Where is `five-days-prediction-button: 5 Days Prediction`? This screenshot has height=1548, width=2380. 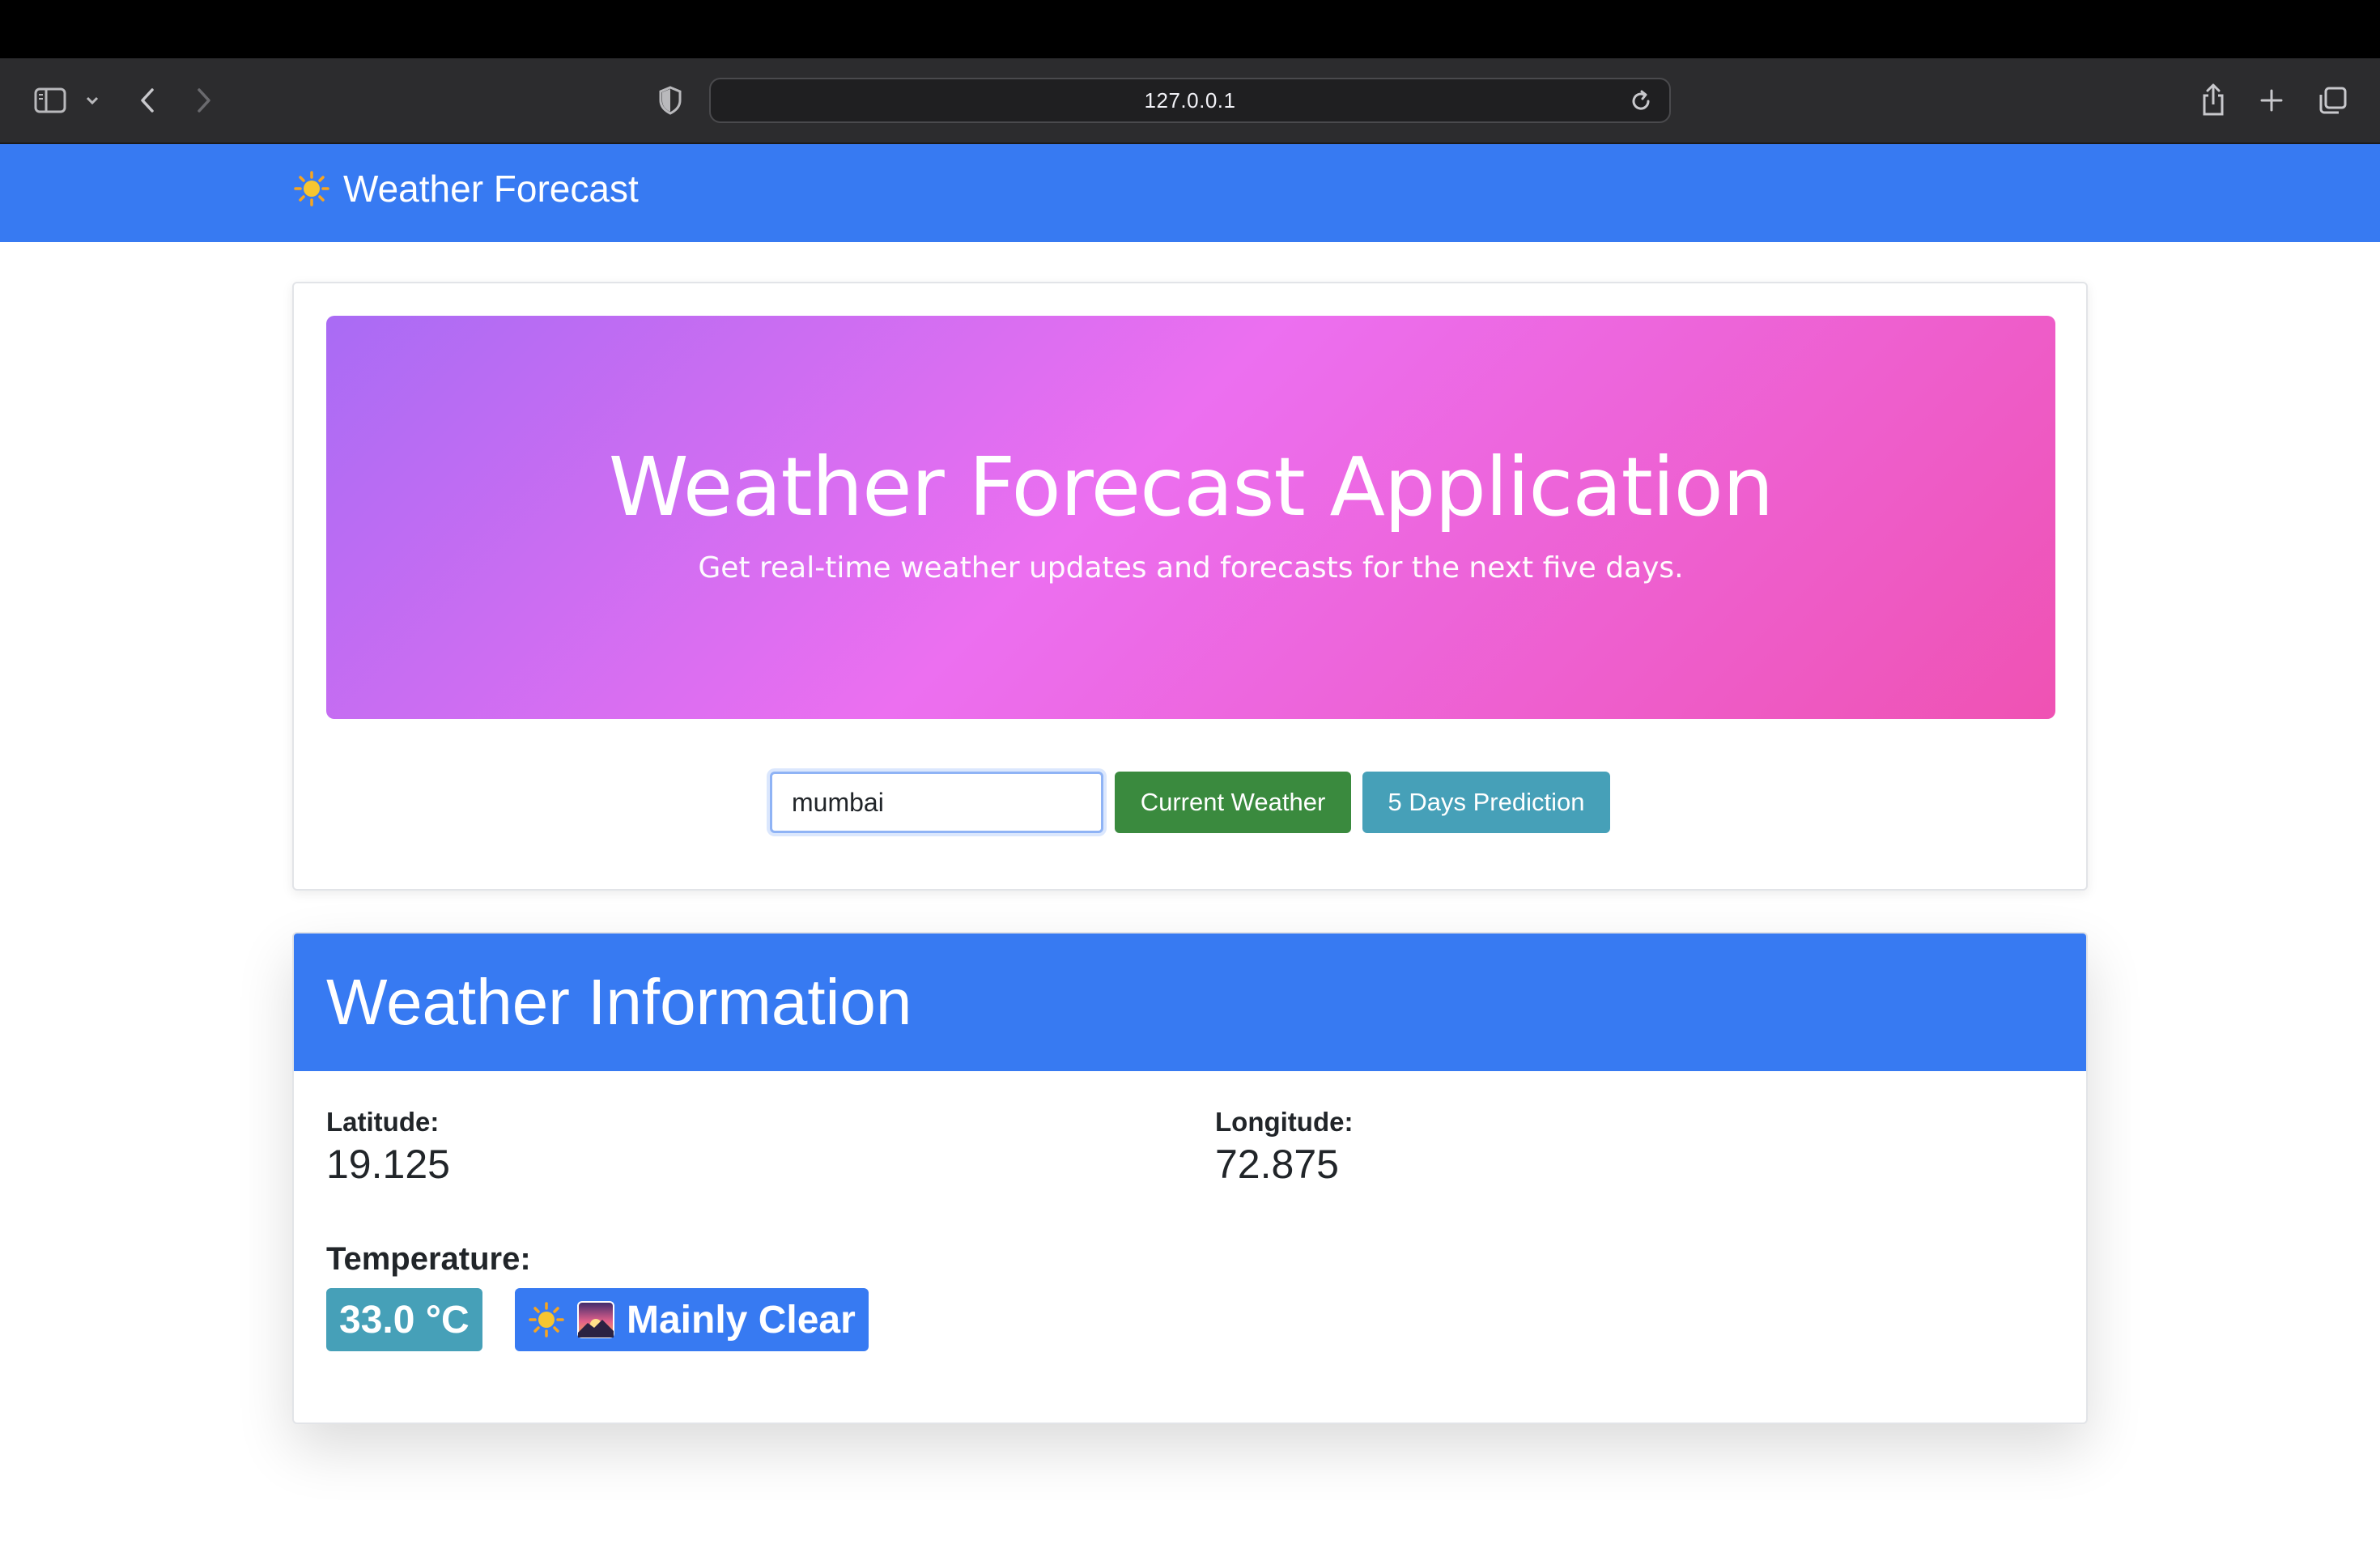
five-days-prediction-button: 5 Days Prediction is located at coordinates (1486, 803).